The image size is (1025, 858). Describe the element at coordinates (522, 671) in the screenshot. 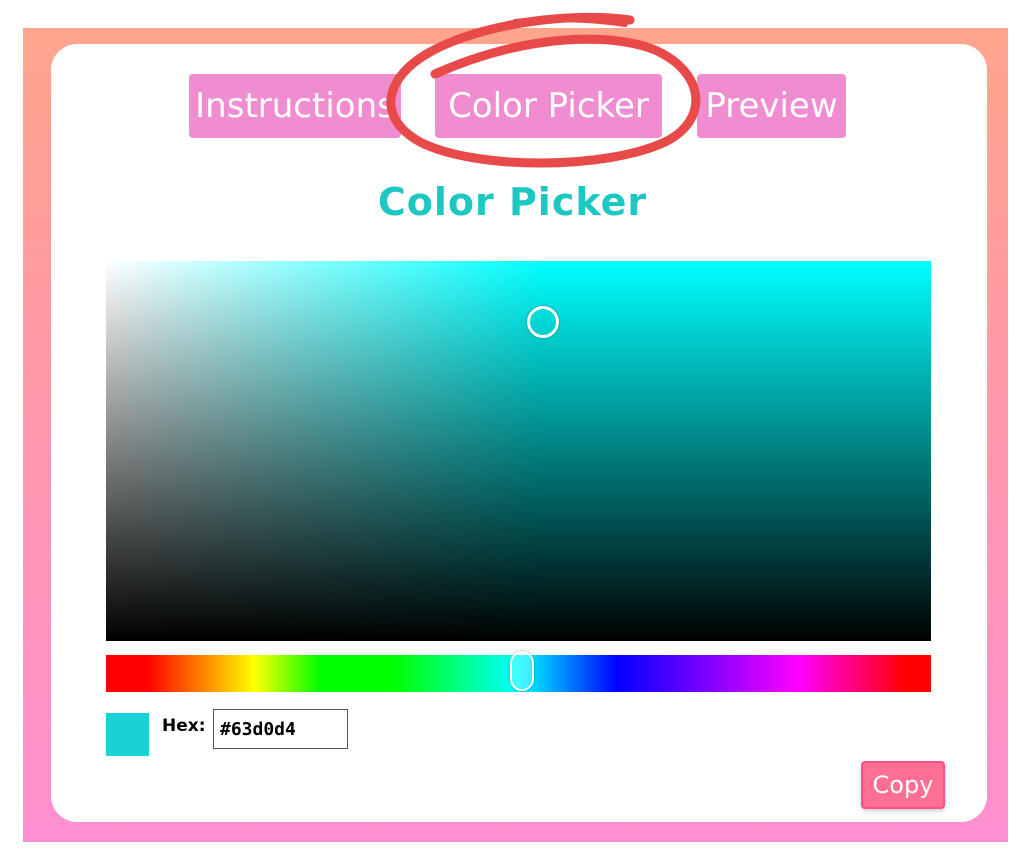

I see `hue-slider-handle` at that location.